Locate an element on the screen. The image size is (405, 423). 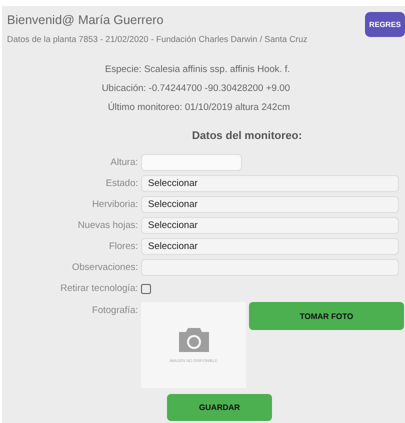
section-title: Datos del monitoreo: is located at coordinates (246, 136).